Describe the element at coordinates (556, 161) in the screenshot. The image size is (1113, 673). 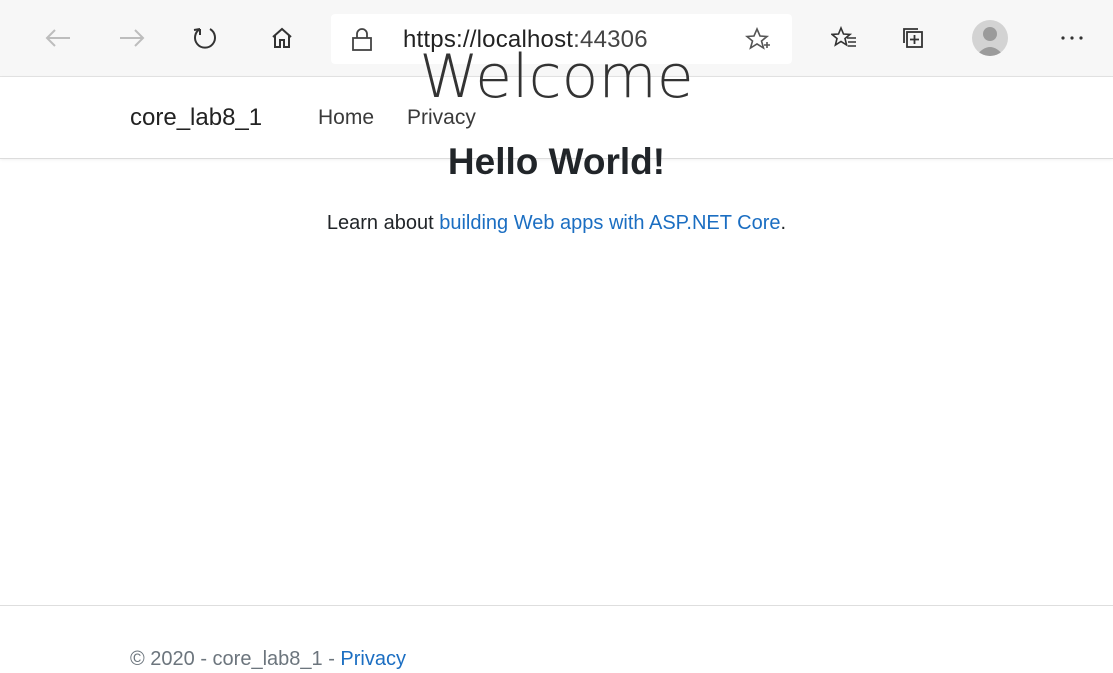
I see `hello-heading: Hello World!` at that location.